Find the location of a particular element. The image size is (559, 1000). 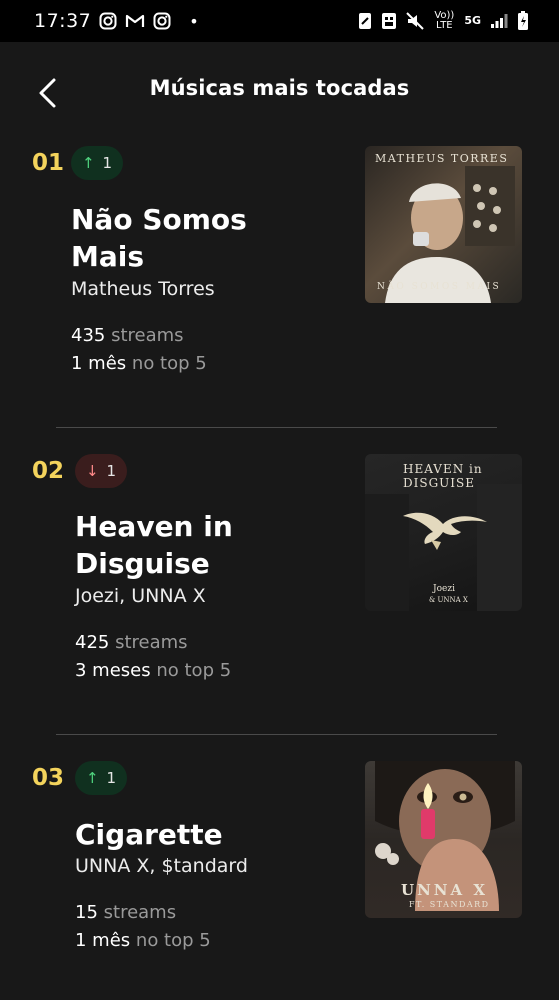

status-bar: 17:37 • Vo)) LTE 5G is located at coordinates (279, 21).